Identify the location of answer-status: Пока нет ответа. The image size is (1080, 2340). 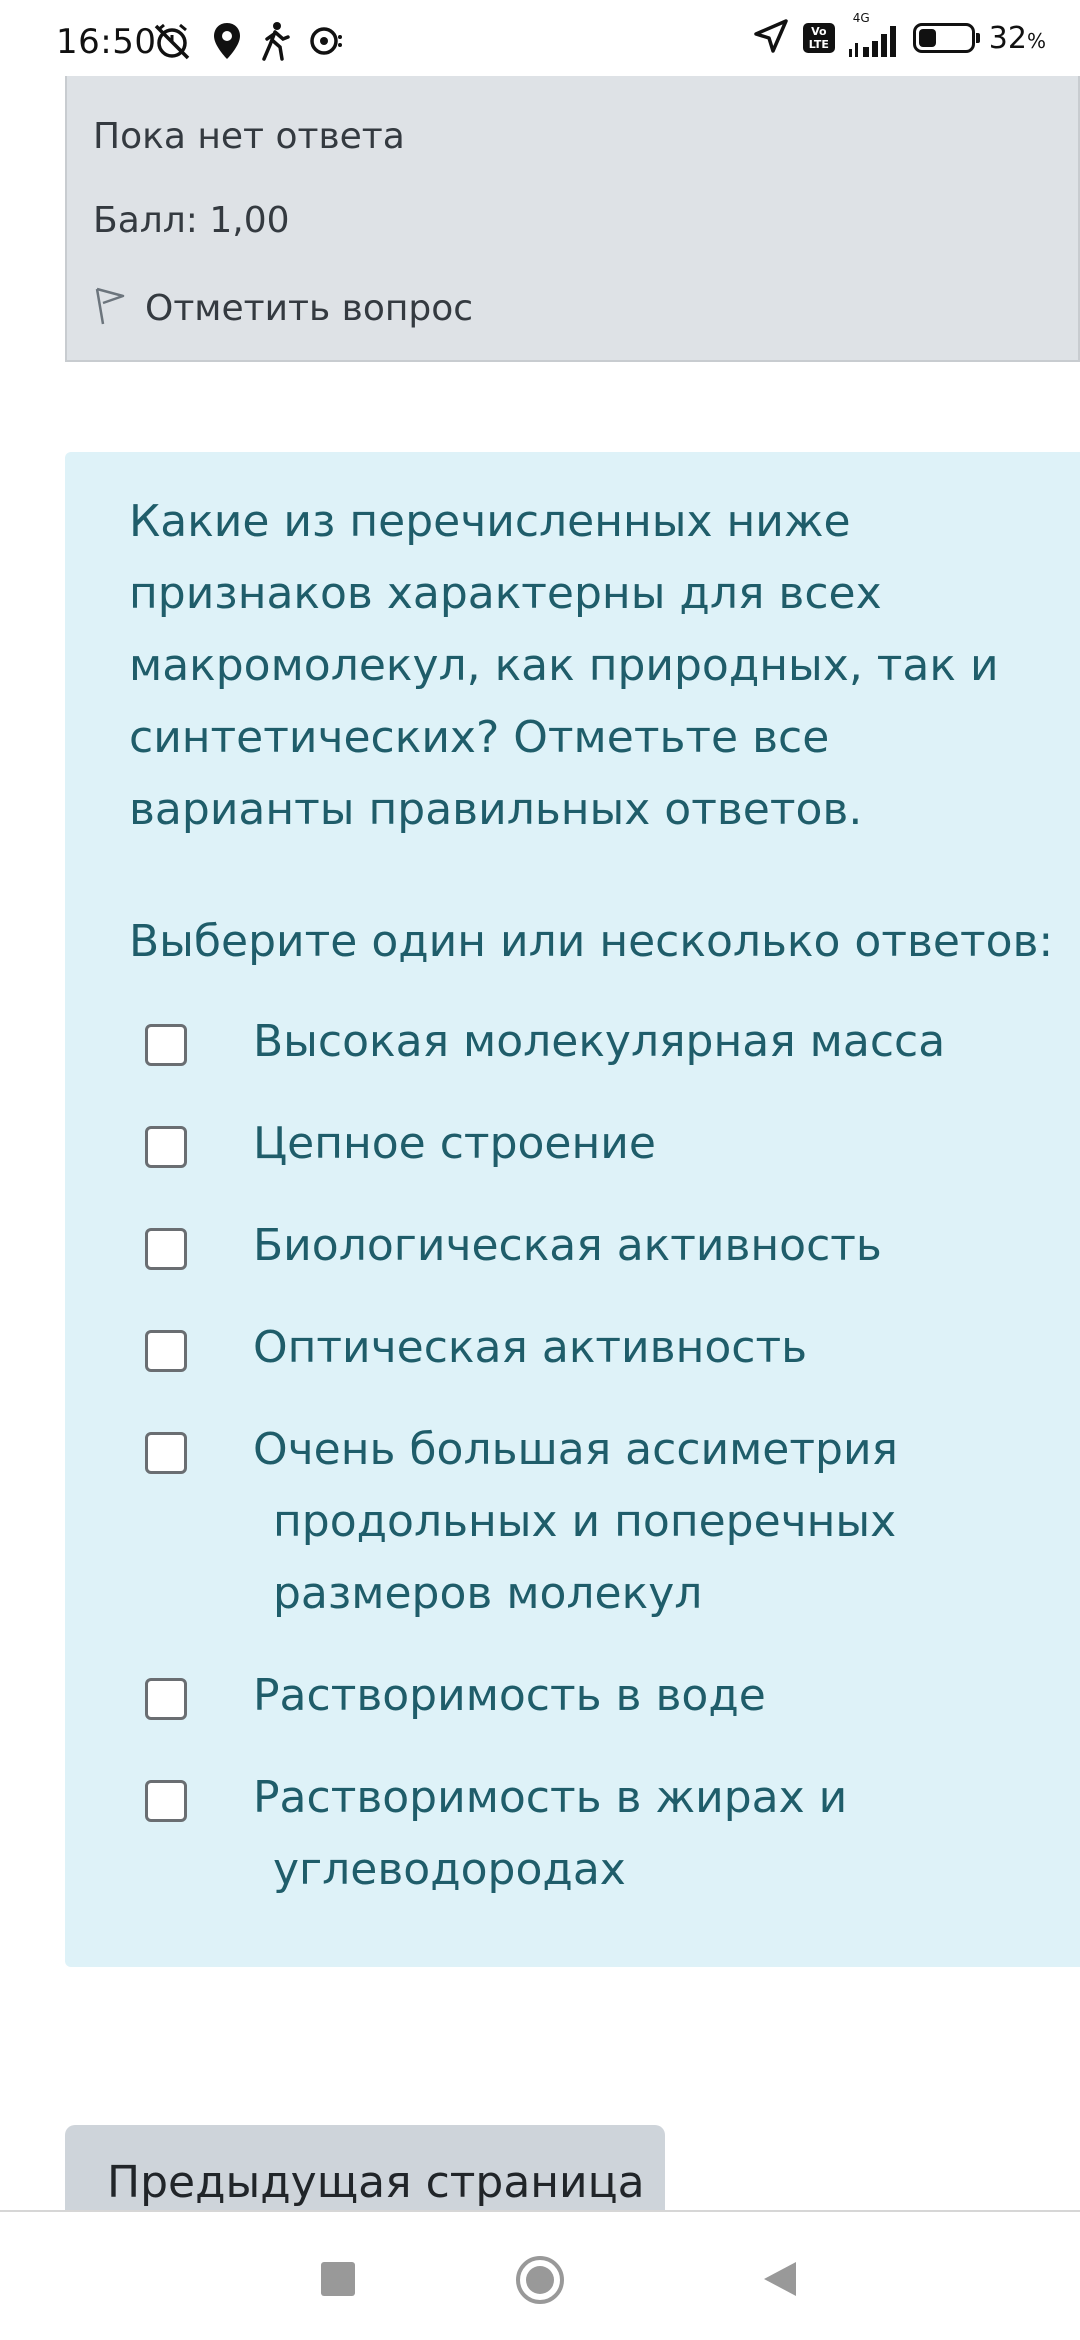
(249, 136).